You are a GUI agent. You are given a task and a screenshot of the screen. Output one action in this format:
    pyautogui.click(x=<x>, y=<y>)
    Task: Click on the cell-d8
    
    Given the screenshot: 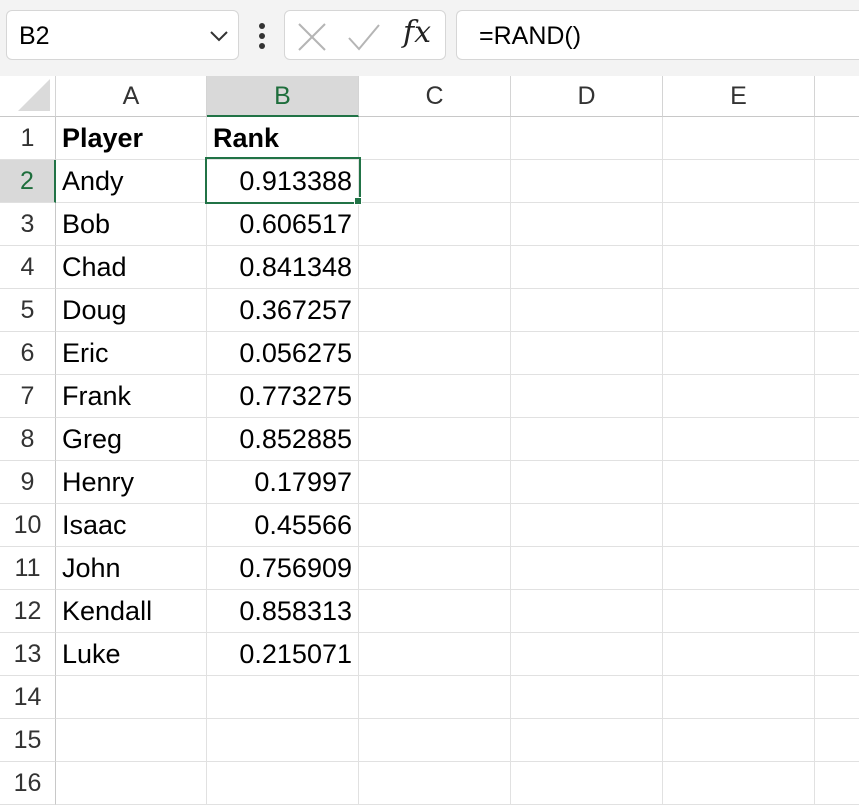 What is the action you would take?
    pyautogui.click(x=587, y=439)
    